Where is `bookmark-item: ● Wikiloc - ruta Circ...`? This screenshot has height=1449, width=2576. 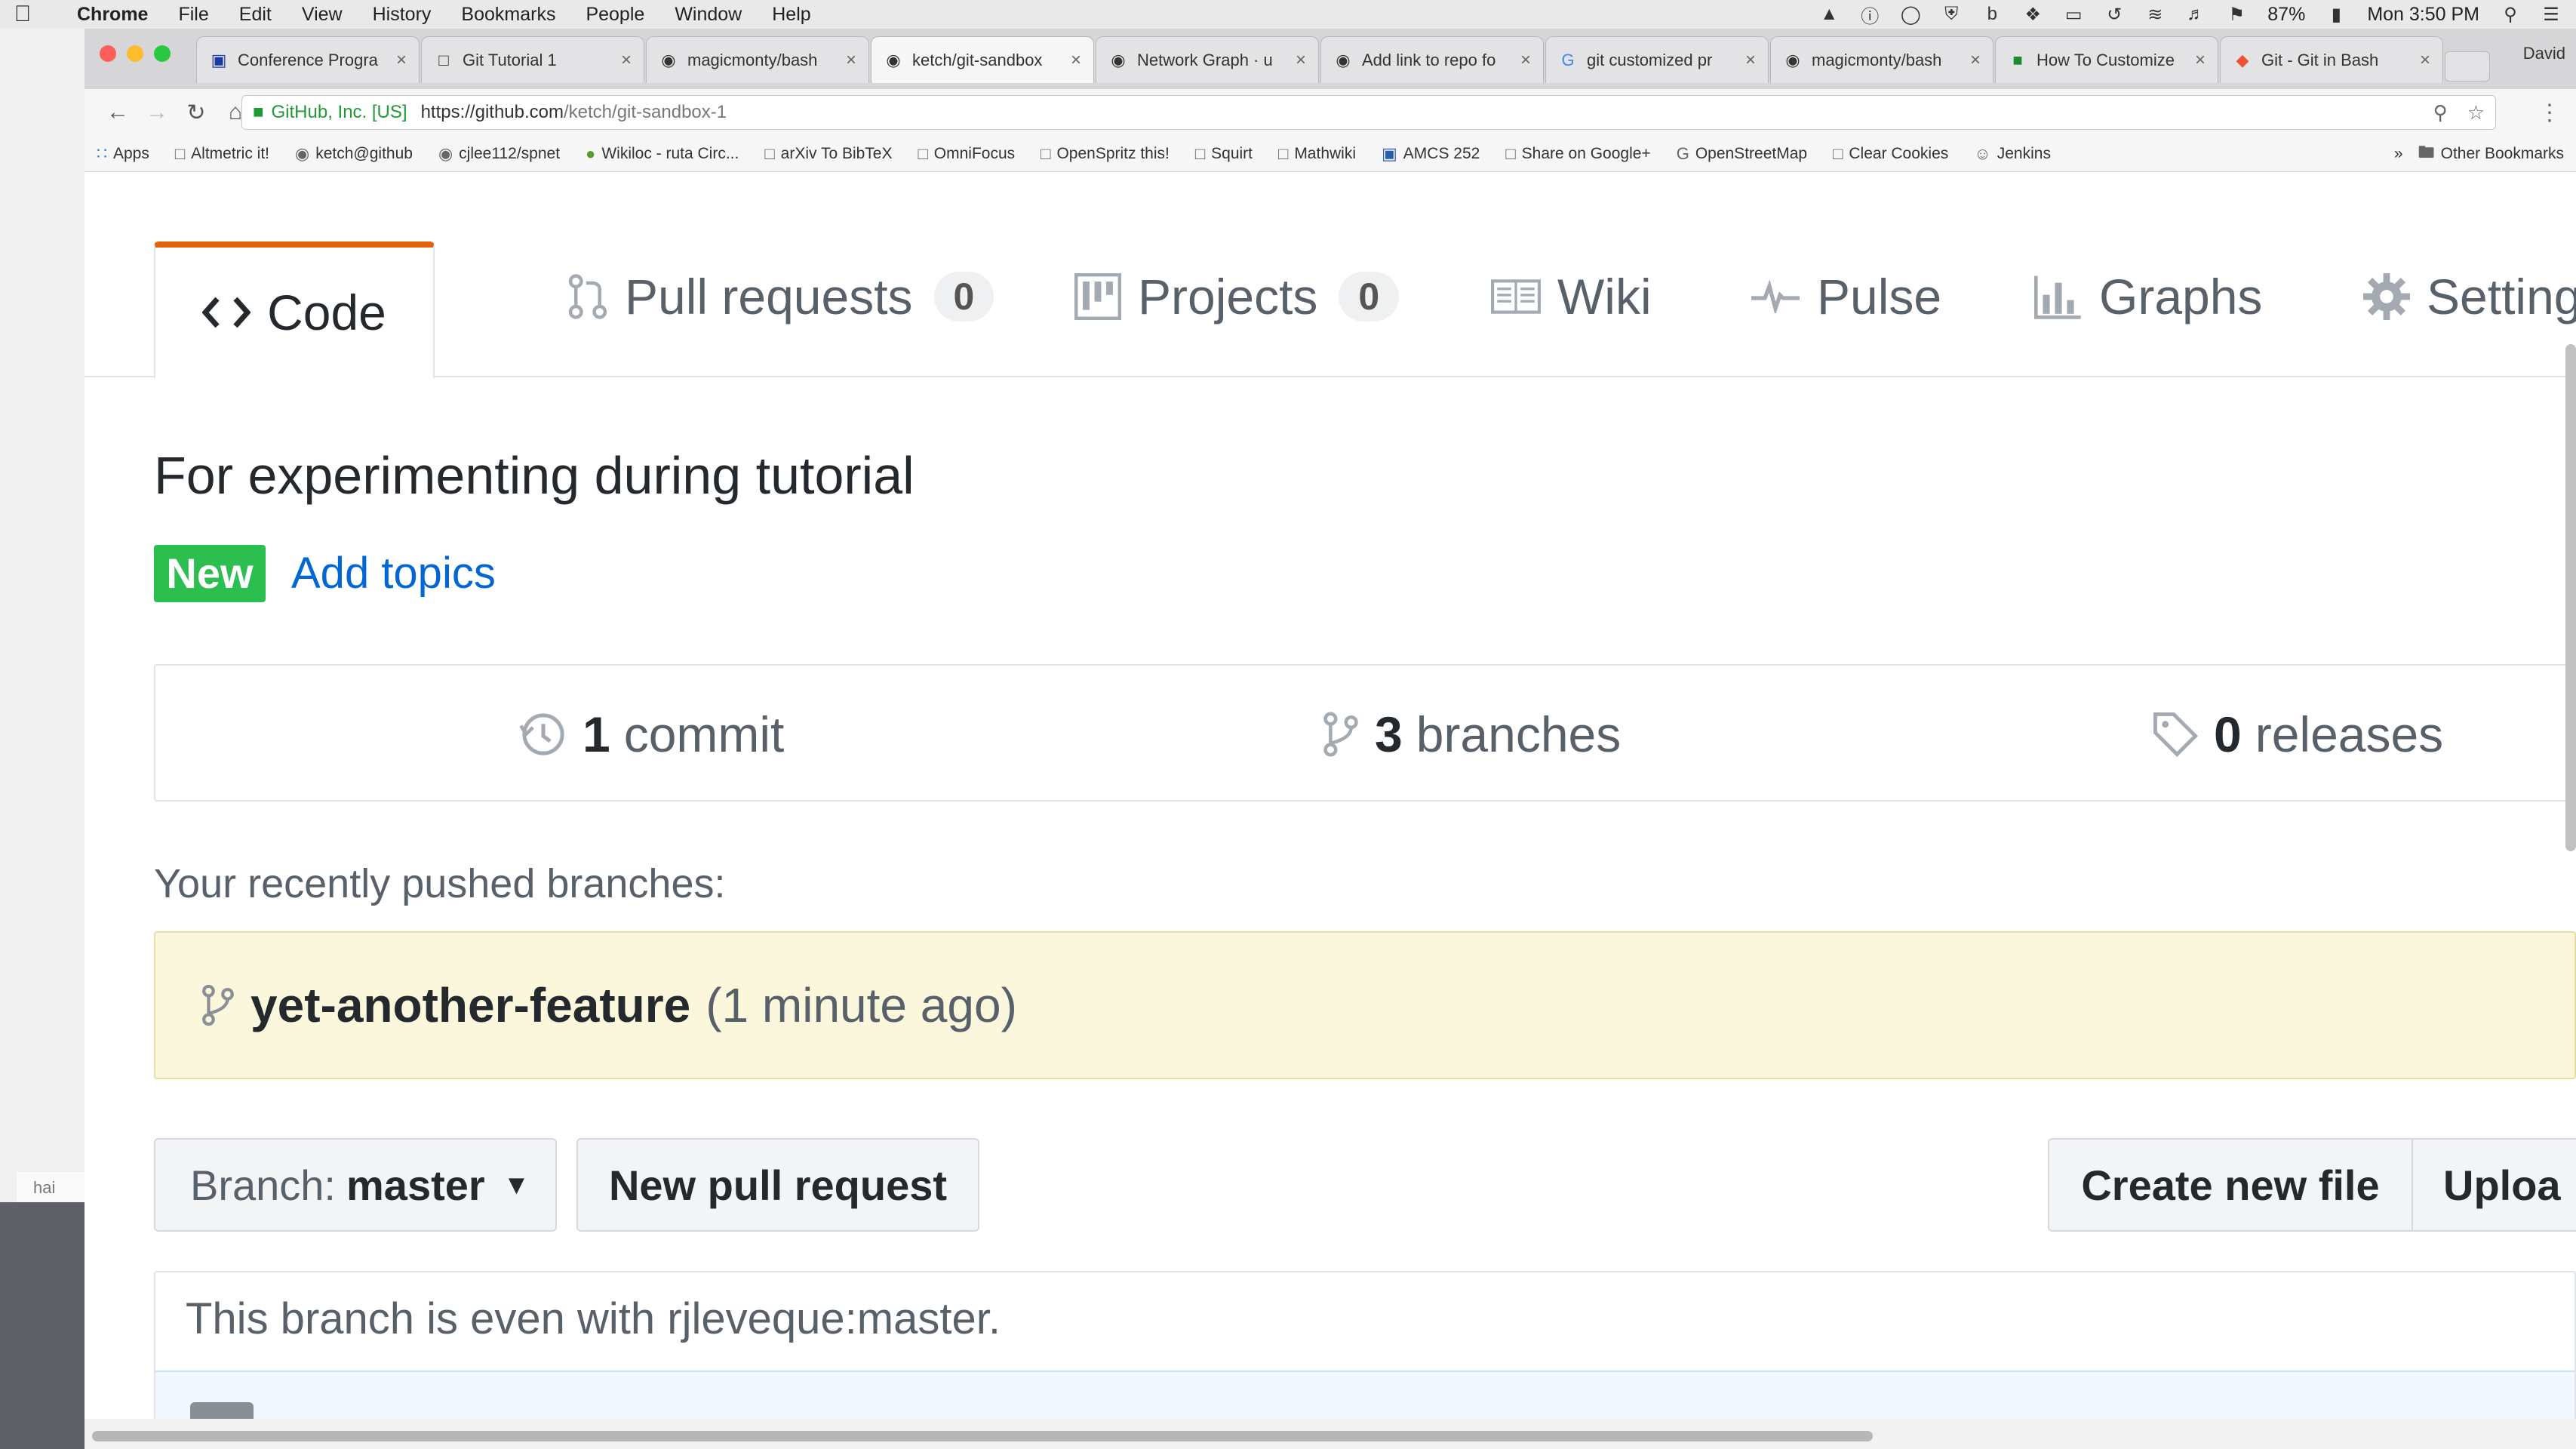 bookmark-item: ● Wikiloc - ruta Circ... is located at coordinates (662, 154).